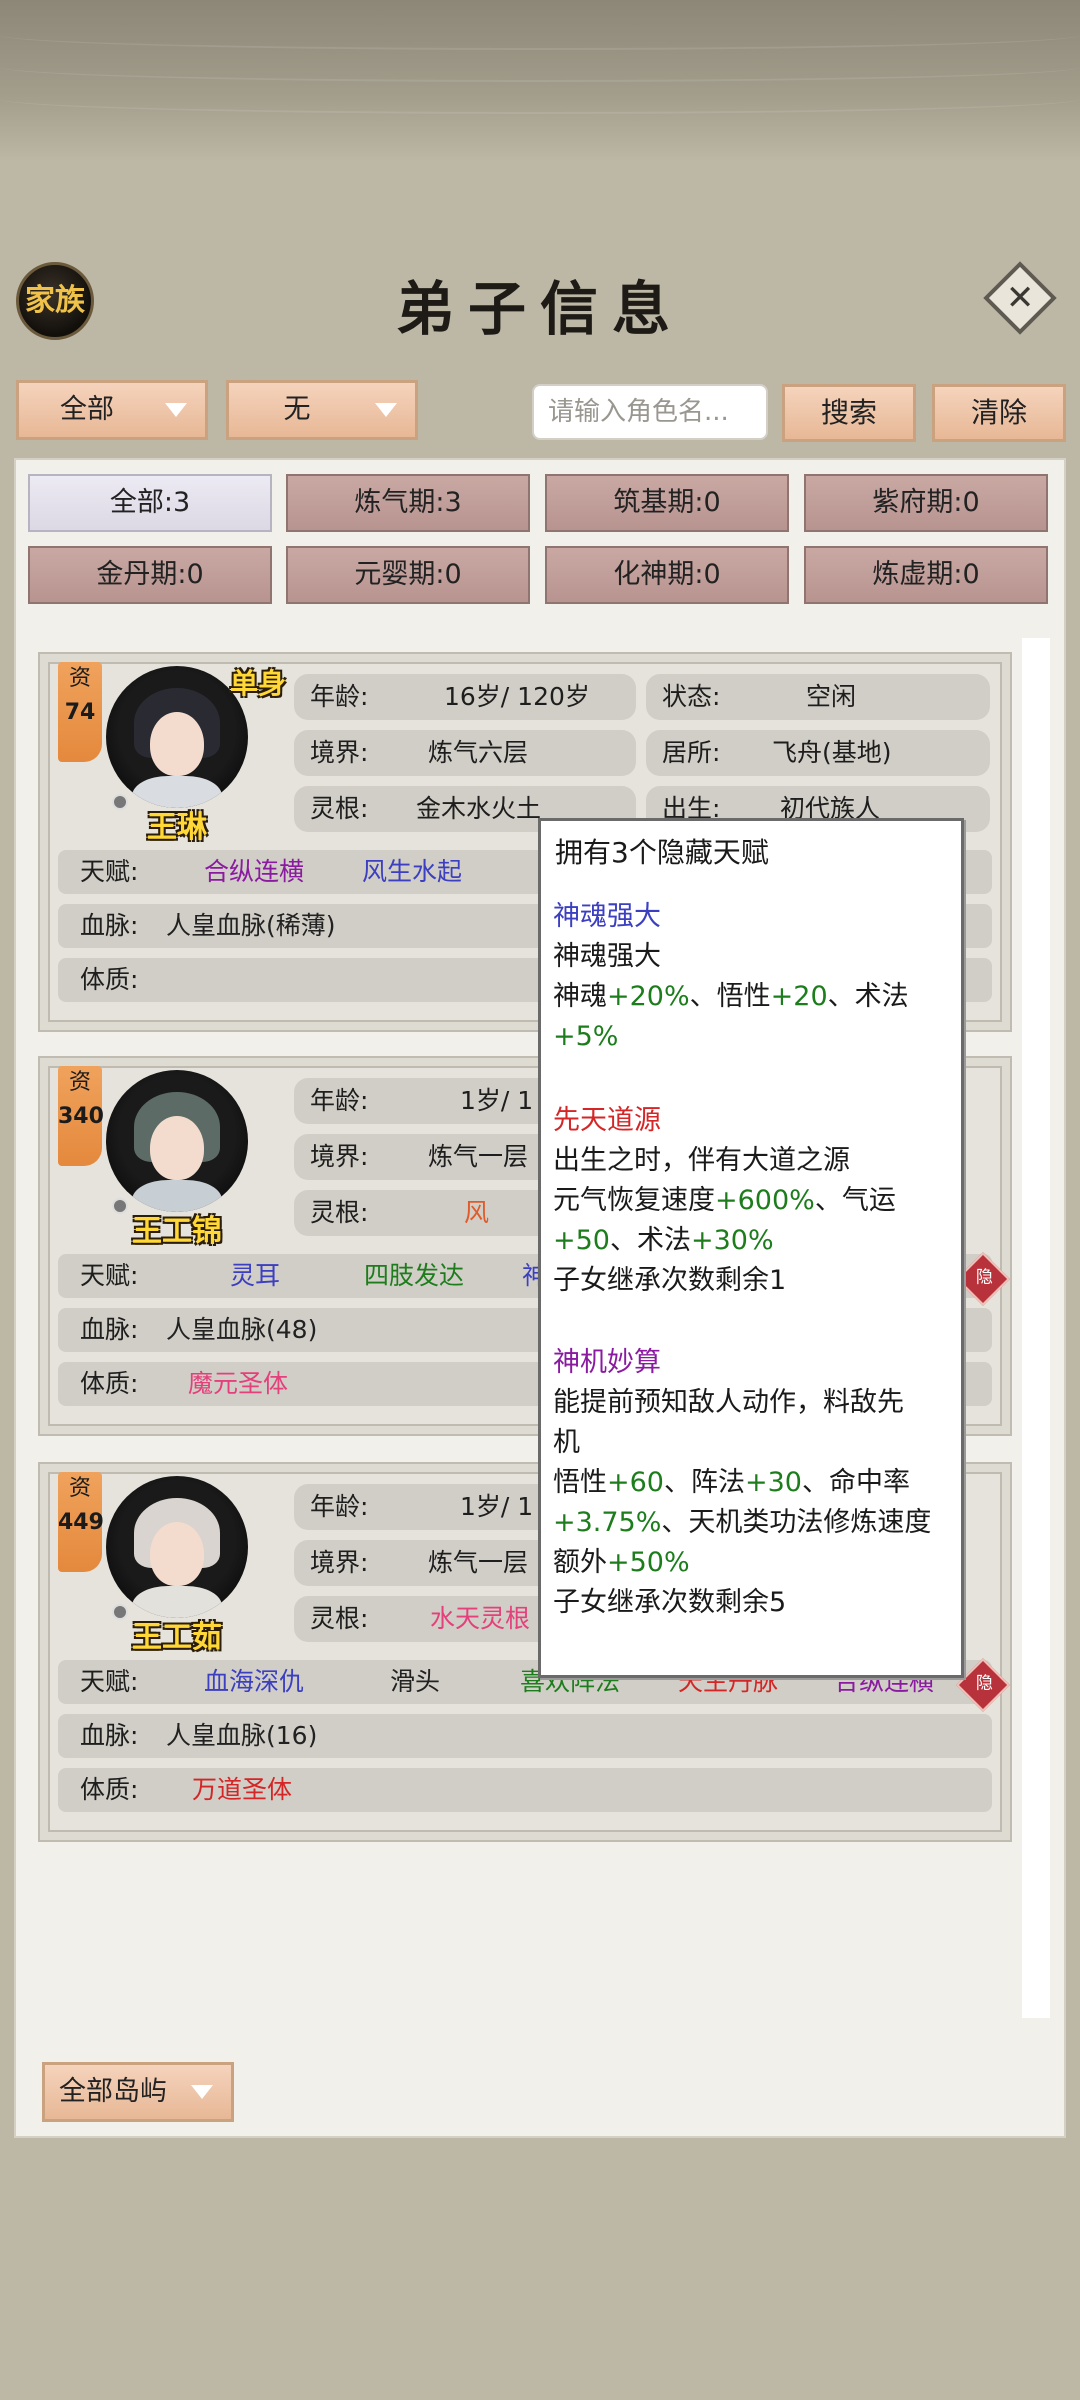 The width and height of the screenshot is (1080, 2400). Describe the element at coordinates (818, 697) in the screenshot. I see `status-field: 状态: 空闲` at that location.